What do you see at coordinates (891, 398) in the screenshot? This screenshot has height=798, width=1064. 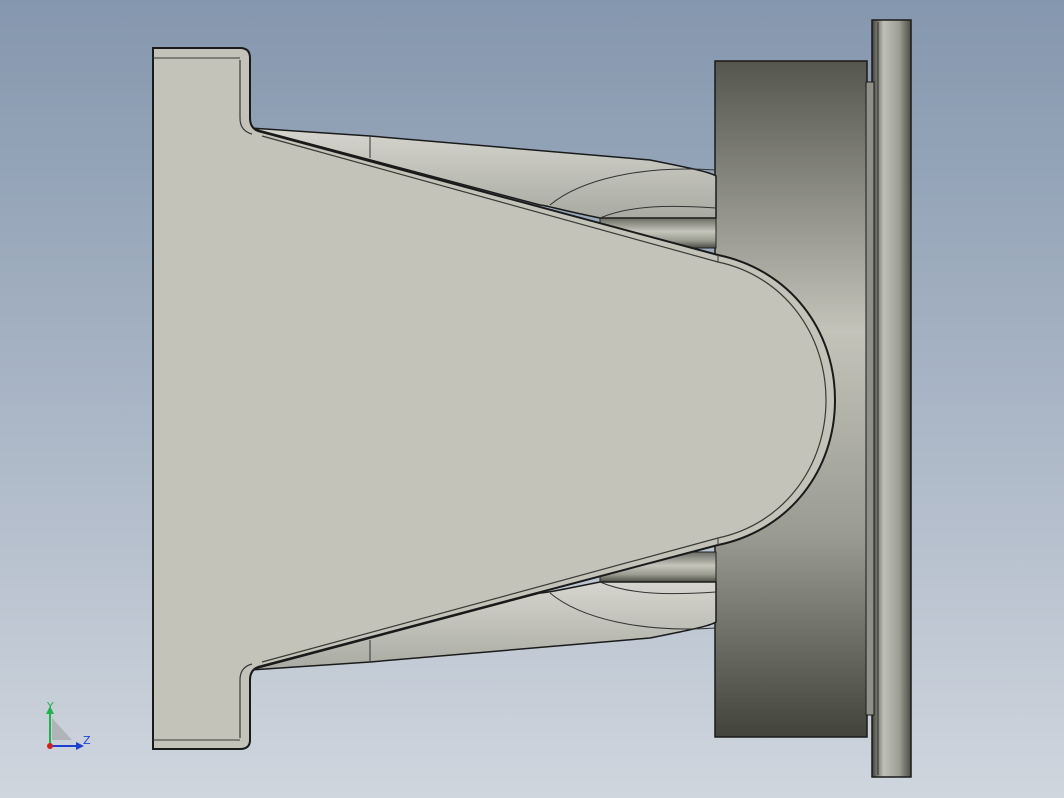 I see `end-flange-plate` at bounding box center [891, 398].